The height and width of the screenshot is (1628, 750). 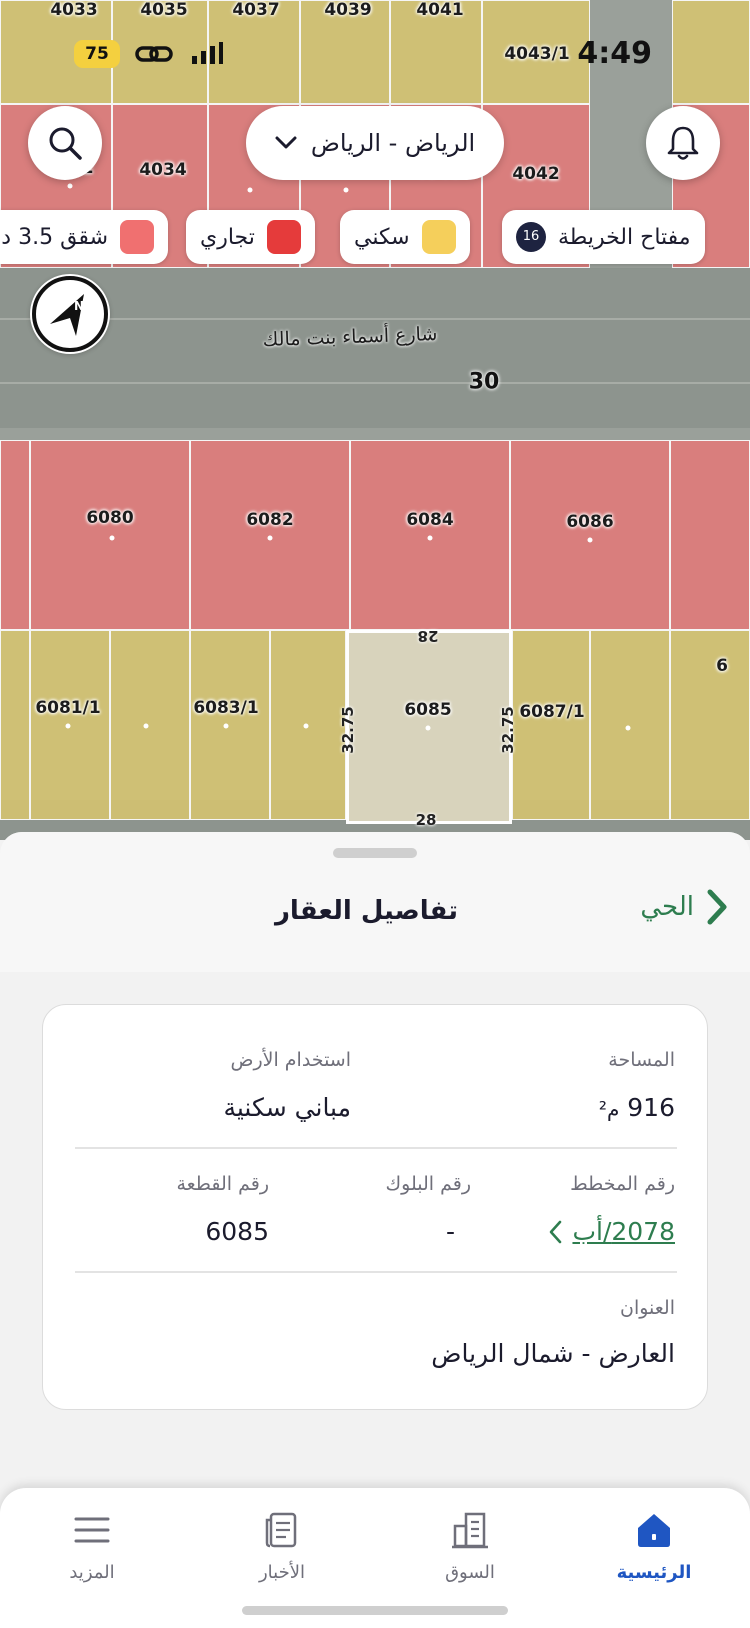 What do you see at coordinates (470, 1572) in the screenshot?
I see `tab-market-label: السوق` at bounding box center [470, 1572].